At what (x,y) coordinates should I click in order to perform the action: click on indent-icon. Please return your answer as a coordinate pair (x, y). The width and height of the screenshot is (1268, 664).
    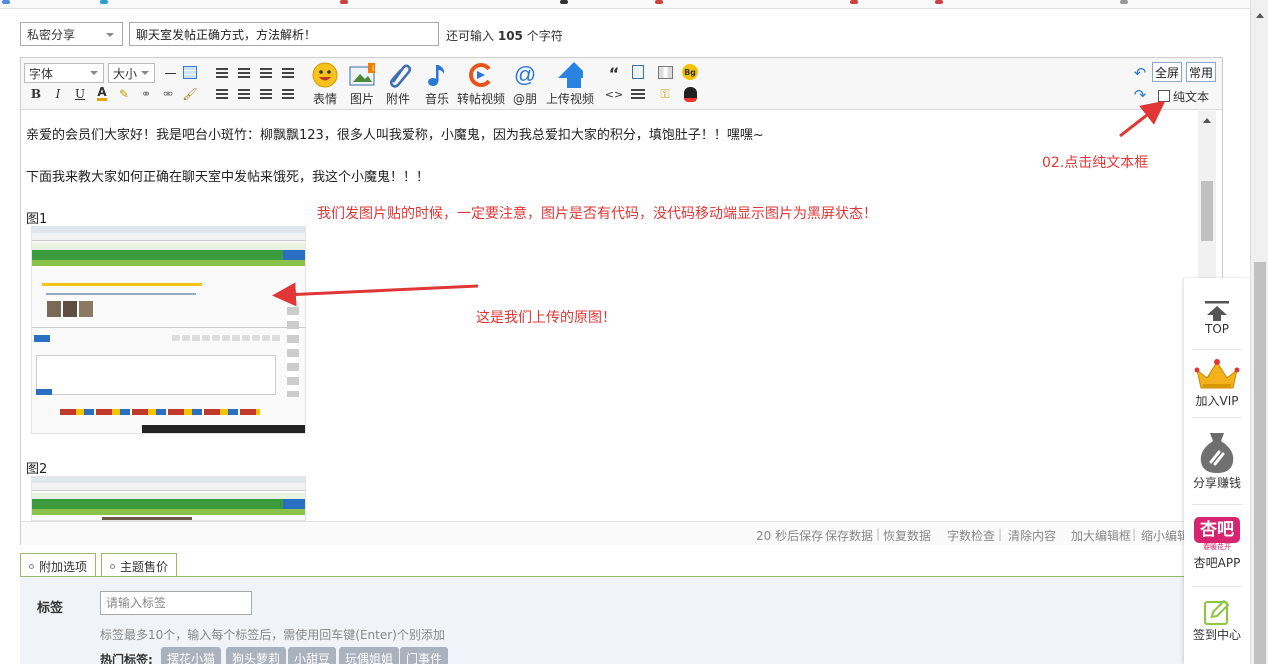
    Looking at the image, I should click on (222, 94).